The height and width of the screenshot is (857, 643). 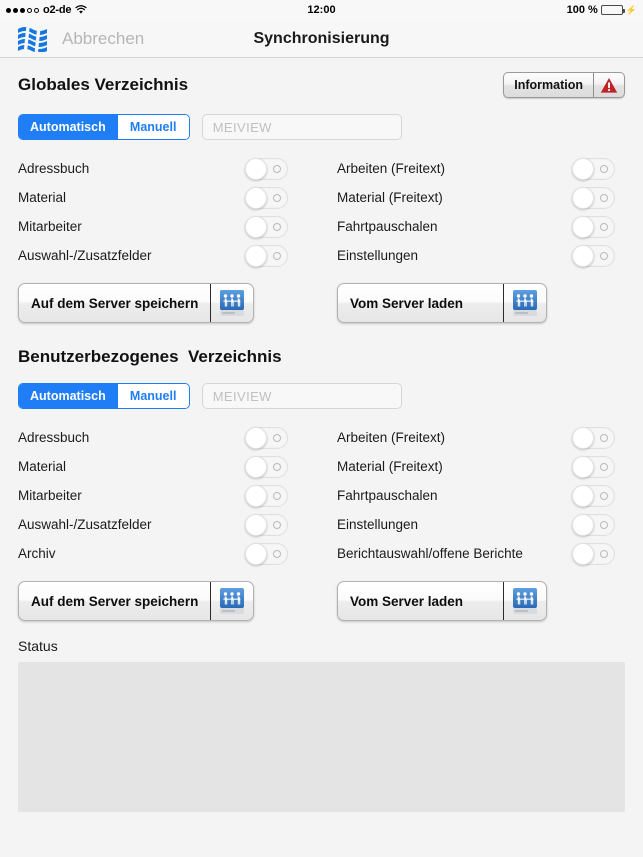 What do you see at coordinates (301, 127) in the screenshot?
I see `global-name-input: MEIVIEW` at bounding box center [301, 127].